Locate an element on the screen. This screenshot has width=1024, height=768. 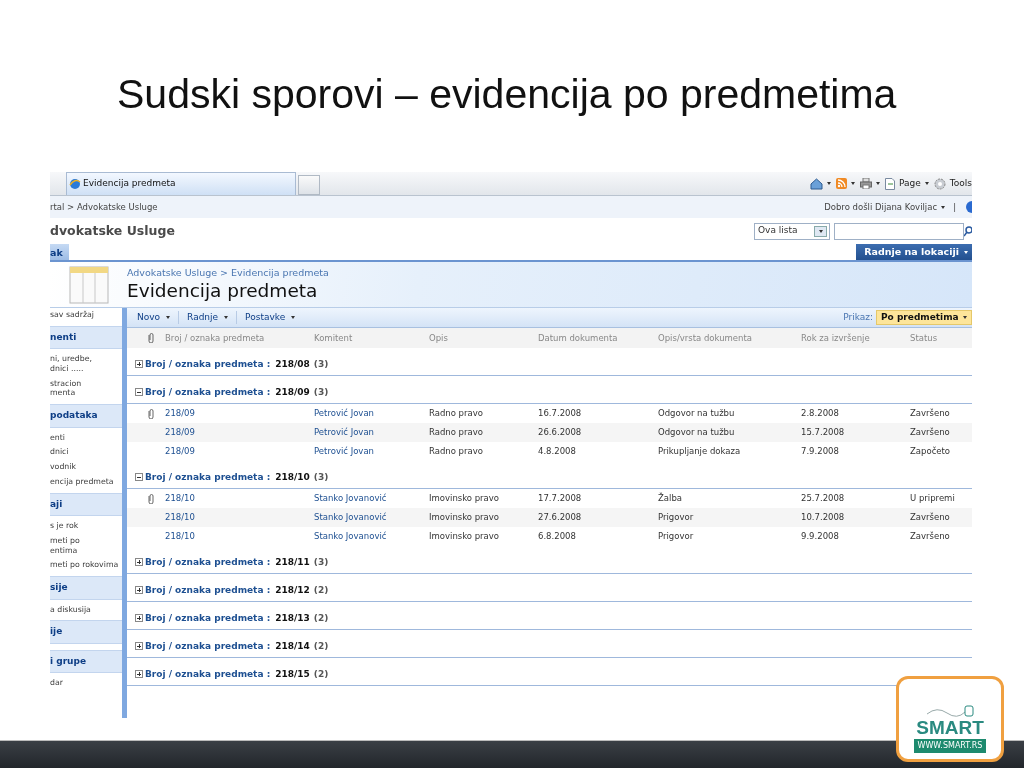
table-cell-text: Prikupljanje dokaza is located at coordinates (700, 451).